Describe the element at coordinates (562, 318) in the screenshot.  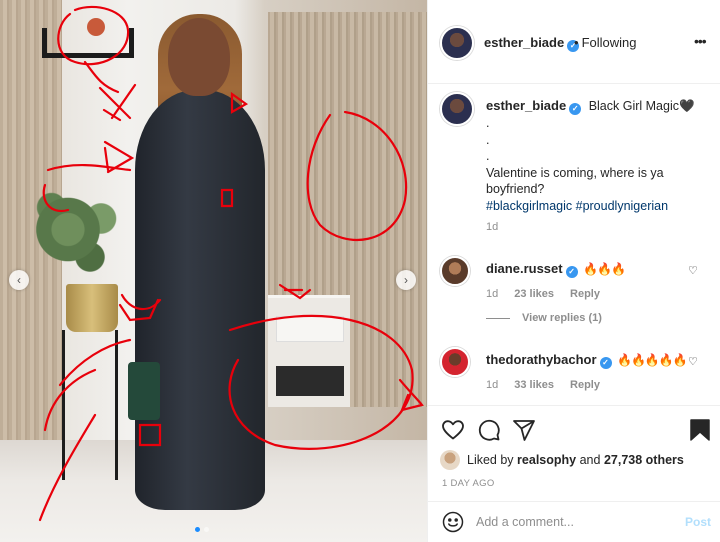
I see `view-replies-label: View replies (1)` at that location.